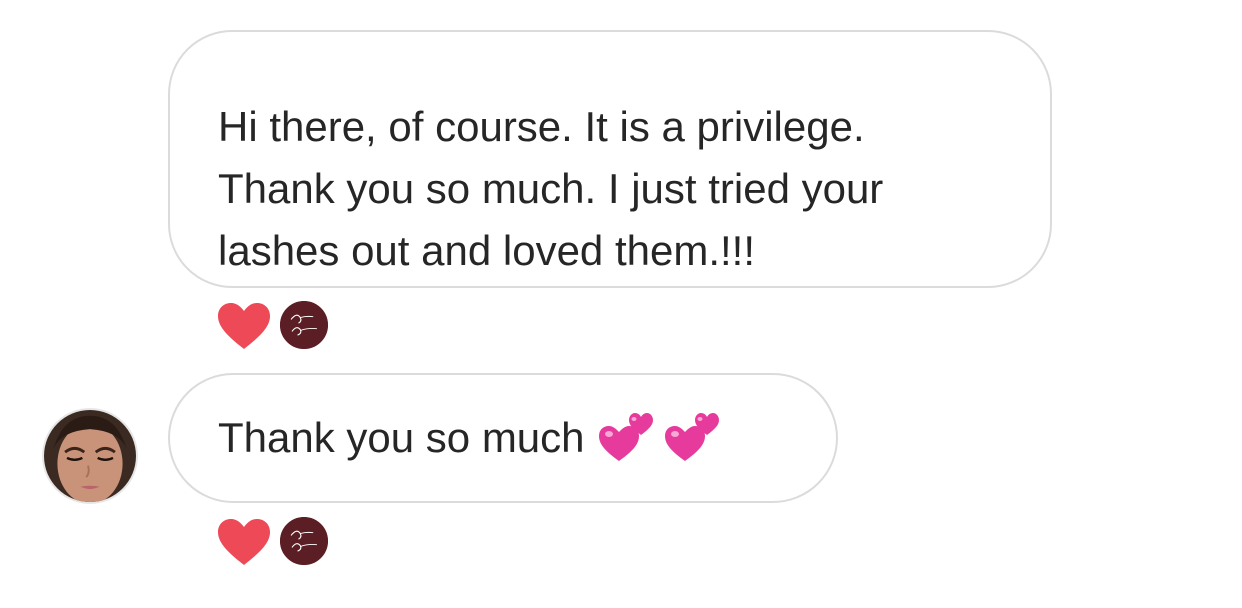  I want to click on sender-face-avatar, so click(90, 456).